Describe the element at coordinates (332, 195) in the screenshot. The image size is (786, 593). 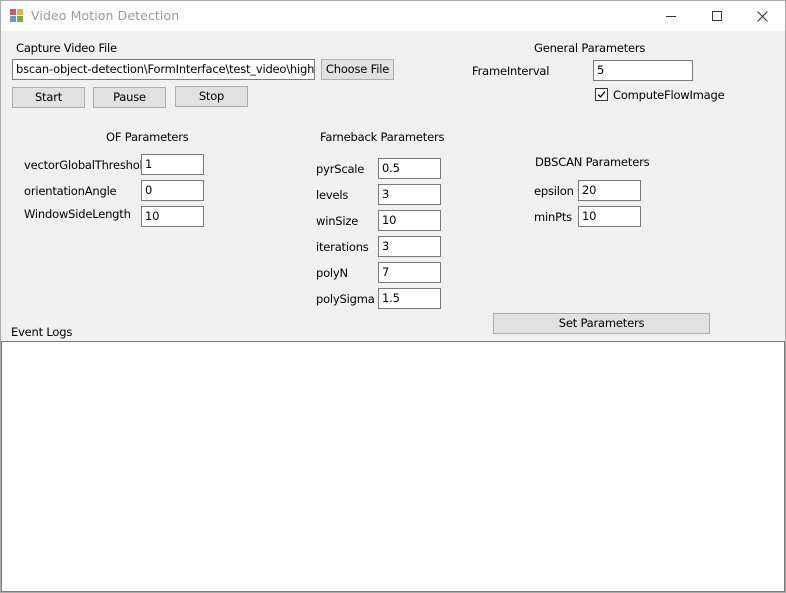
I see `levels-label: levels` at that location.